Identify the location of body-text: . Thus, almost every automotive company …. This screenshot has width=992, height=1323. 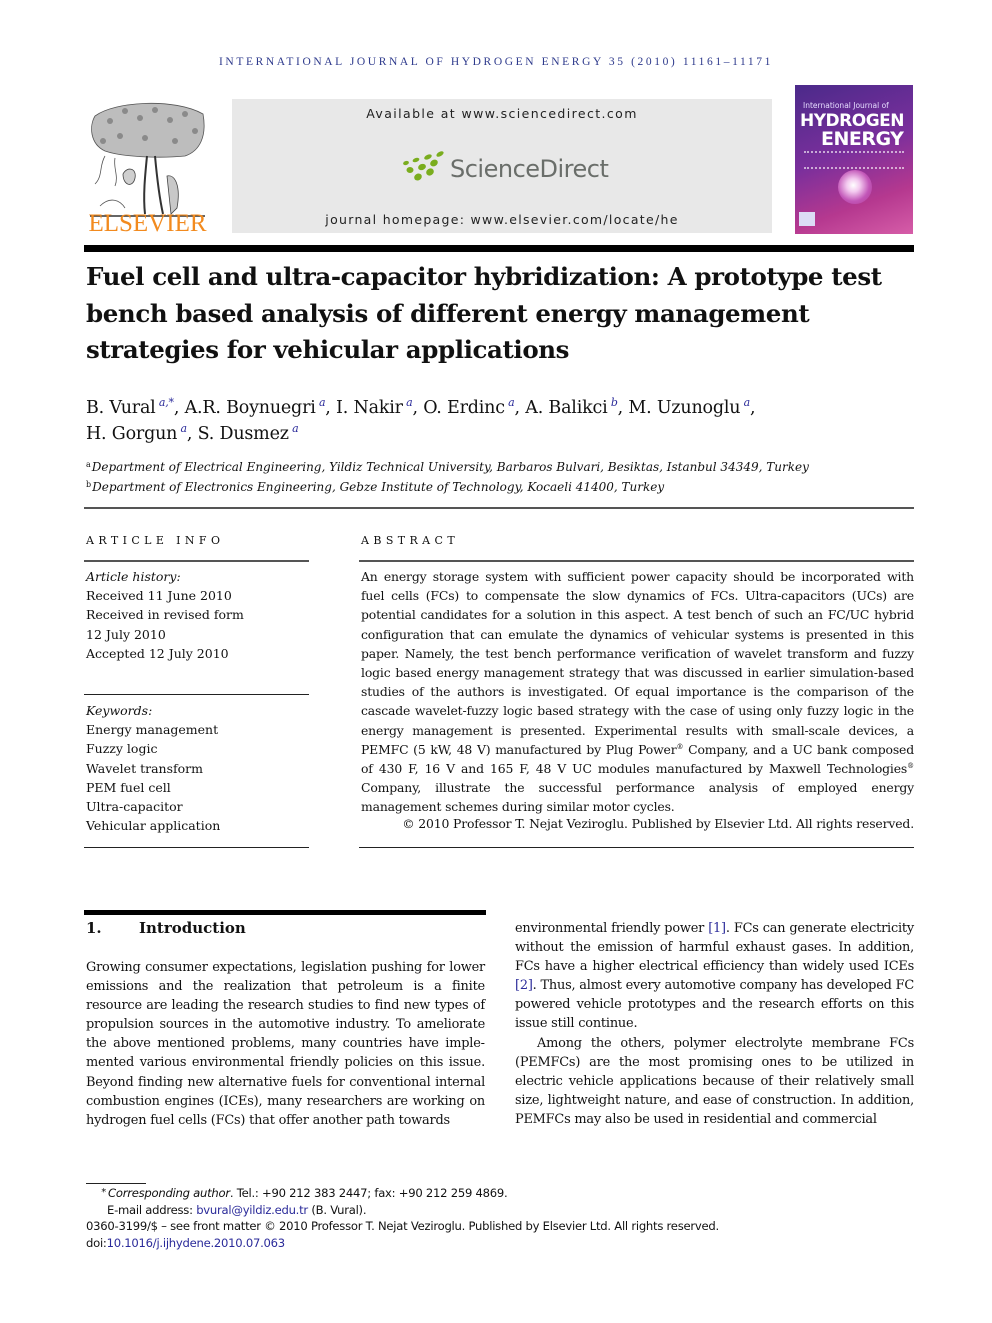
(714, 1005).